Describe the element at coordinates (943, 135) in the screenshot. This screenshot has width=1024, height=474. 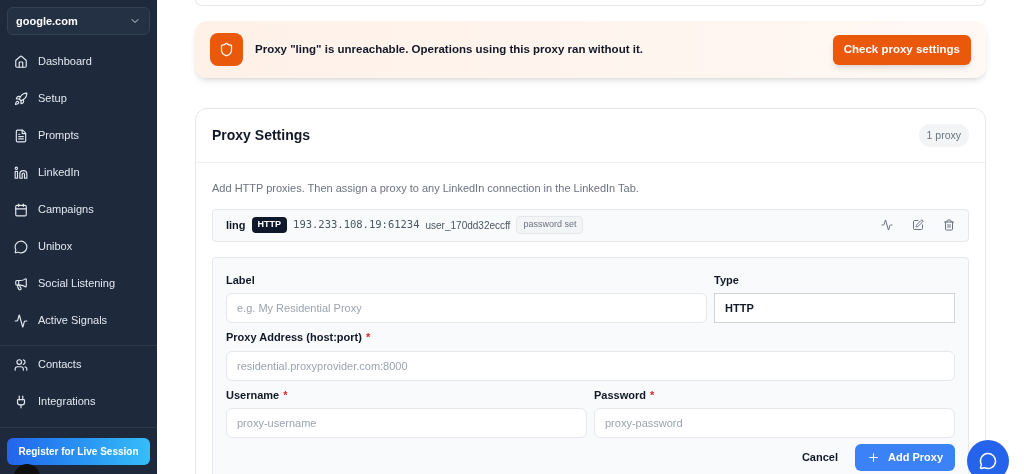
I see `proxy-count: 1 proxy` at that location.